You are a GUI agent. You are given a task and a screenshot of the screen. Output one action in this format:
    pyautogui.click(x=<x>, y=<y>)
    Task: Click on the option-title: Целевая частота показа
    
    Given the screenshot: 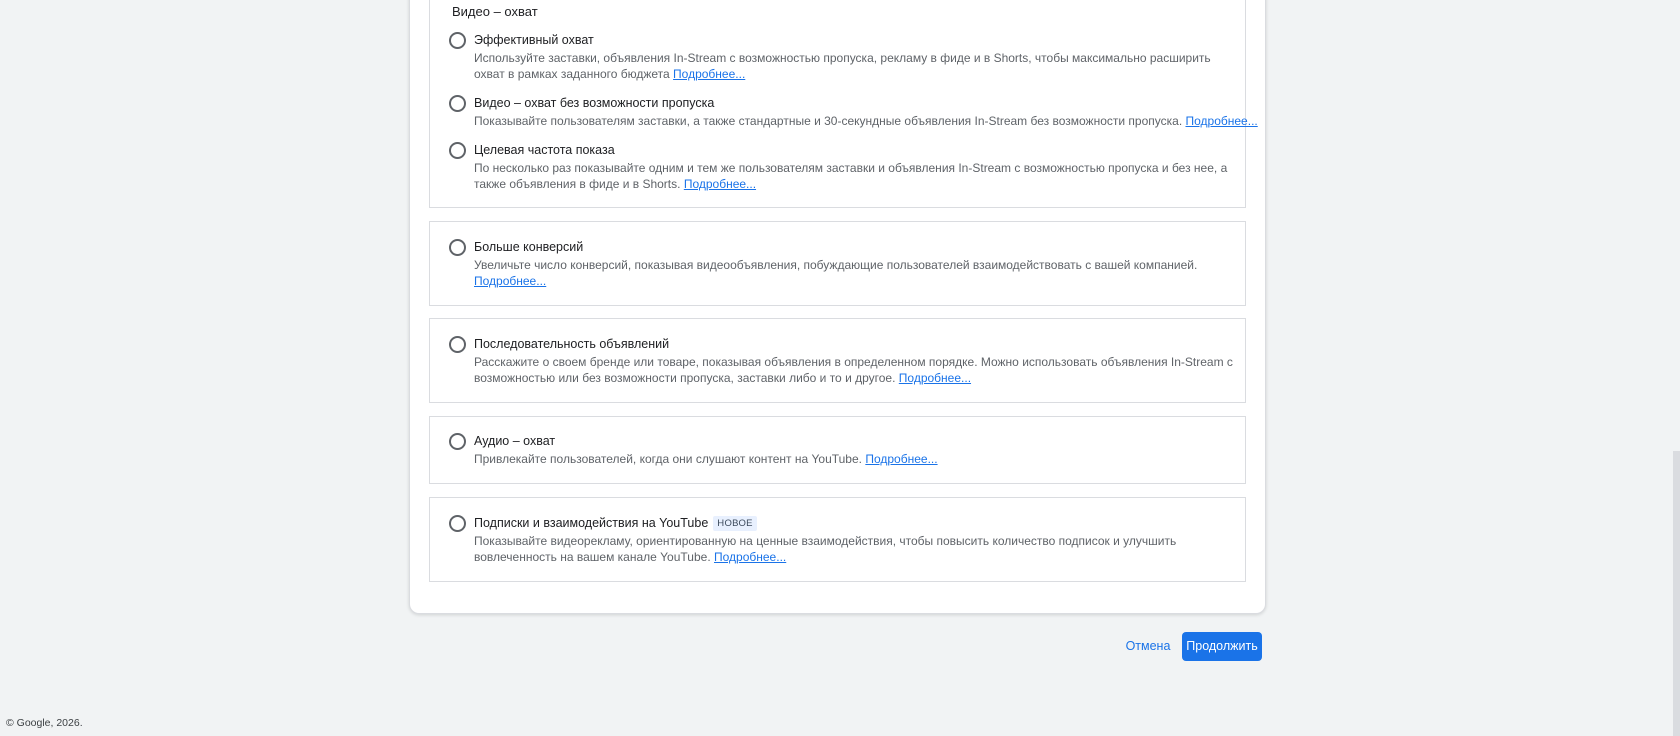 What is the action you would take?
    pyautogui.click(x=544, y=150)
    